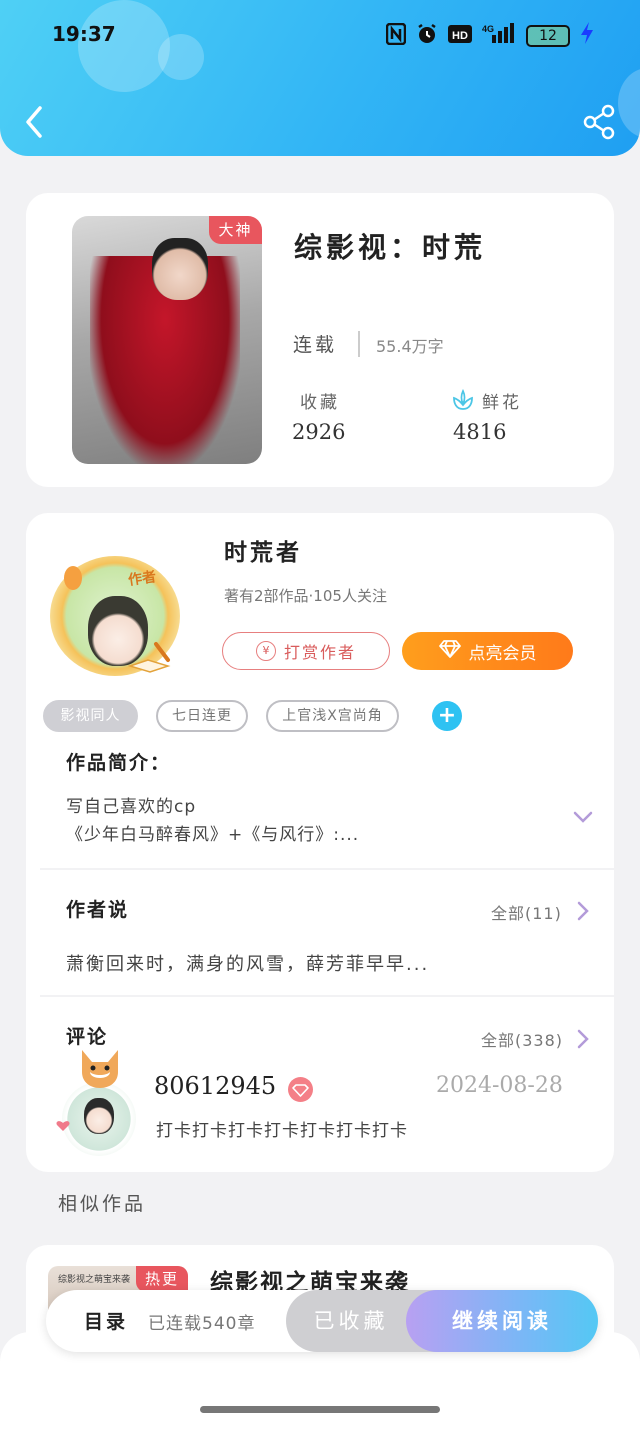  I want to click on comments-title: 评论, so click(87, 1037).